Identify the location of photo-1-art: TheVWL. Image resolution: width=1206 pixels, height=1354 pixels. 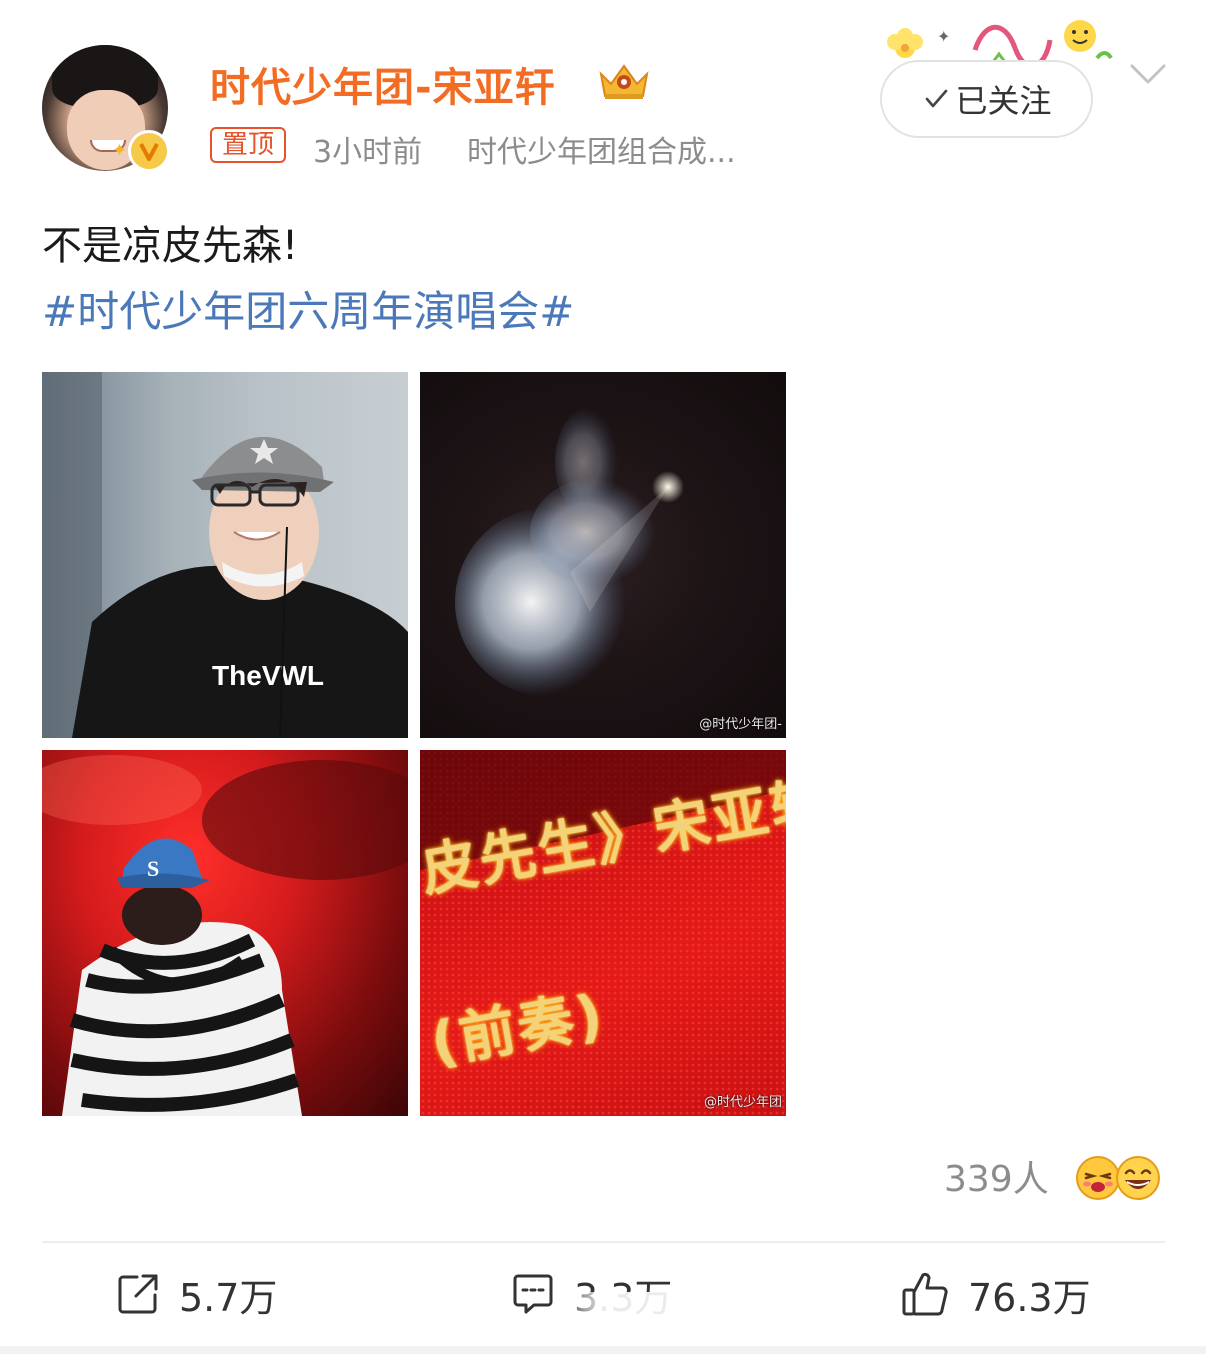
(225, 555).